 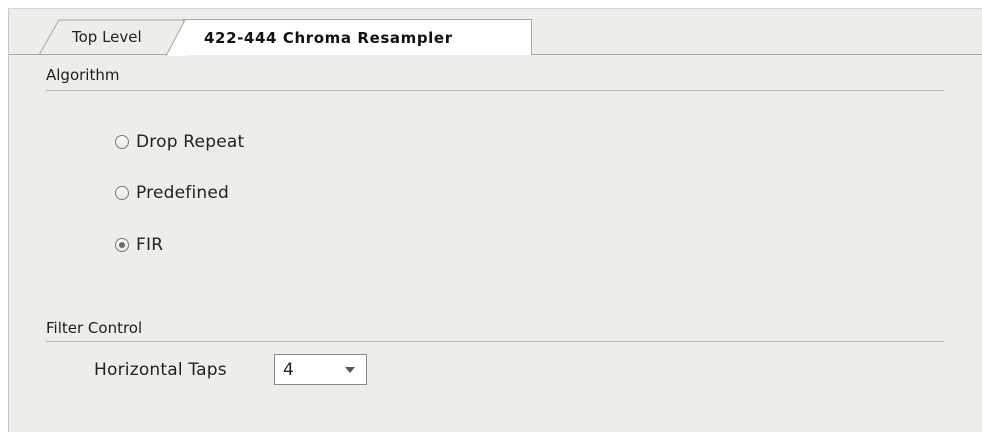 I want to click on radio-predefined: Predefined, so click(x=172, y=193).